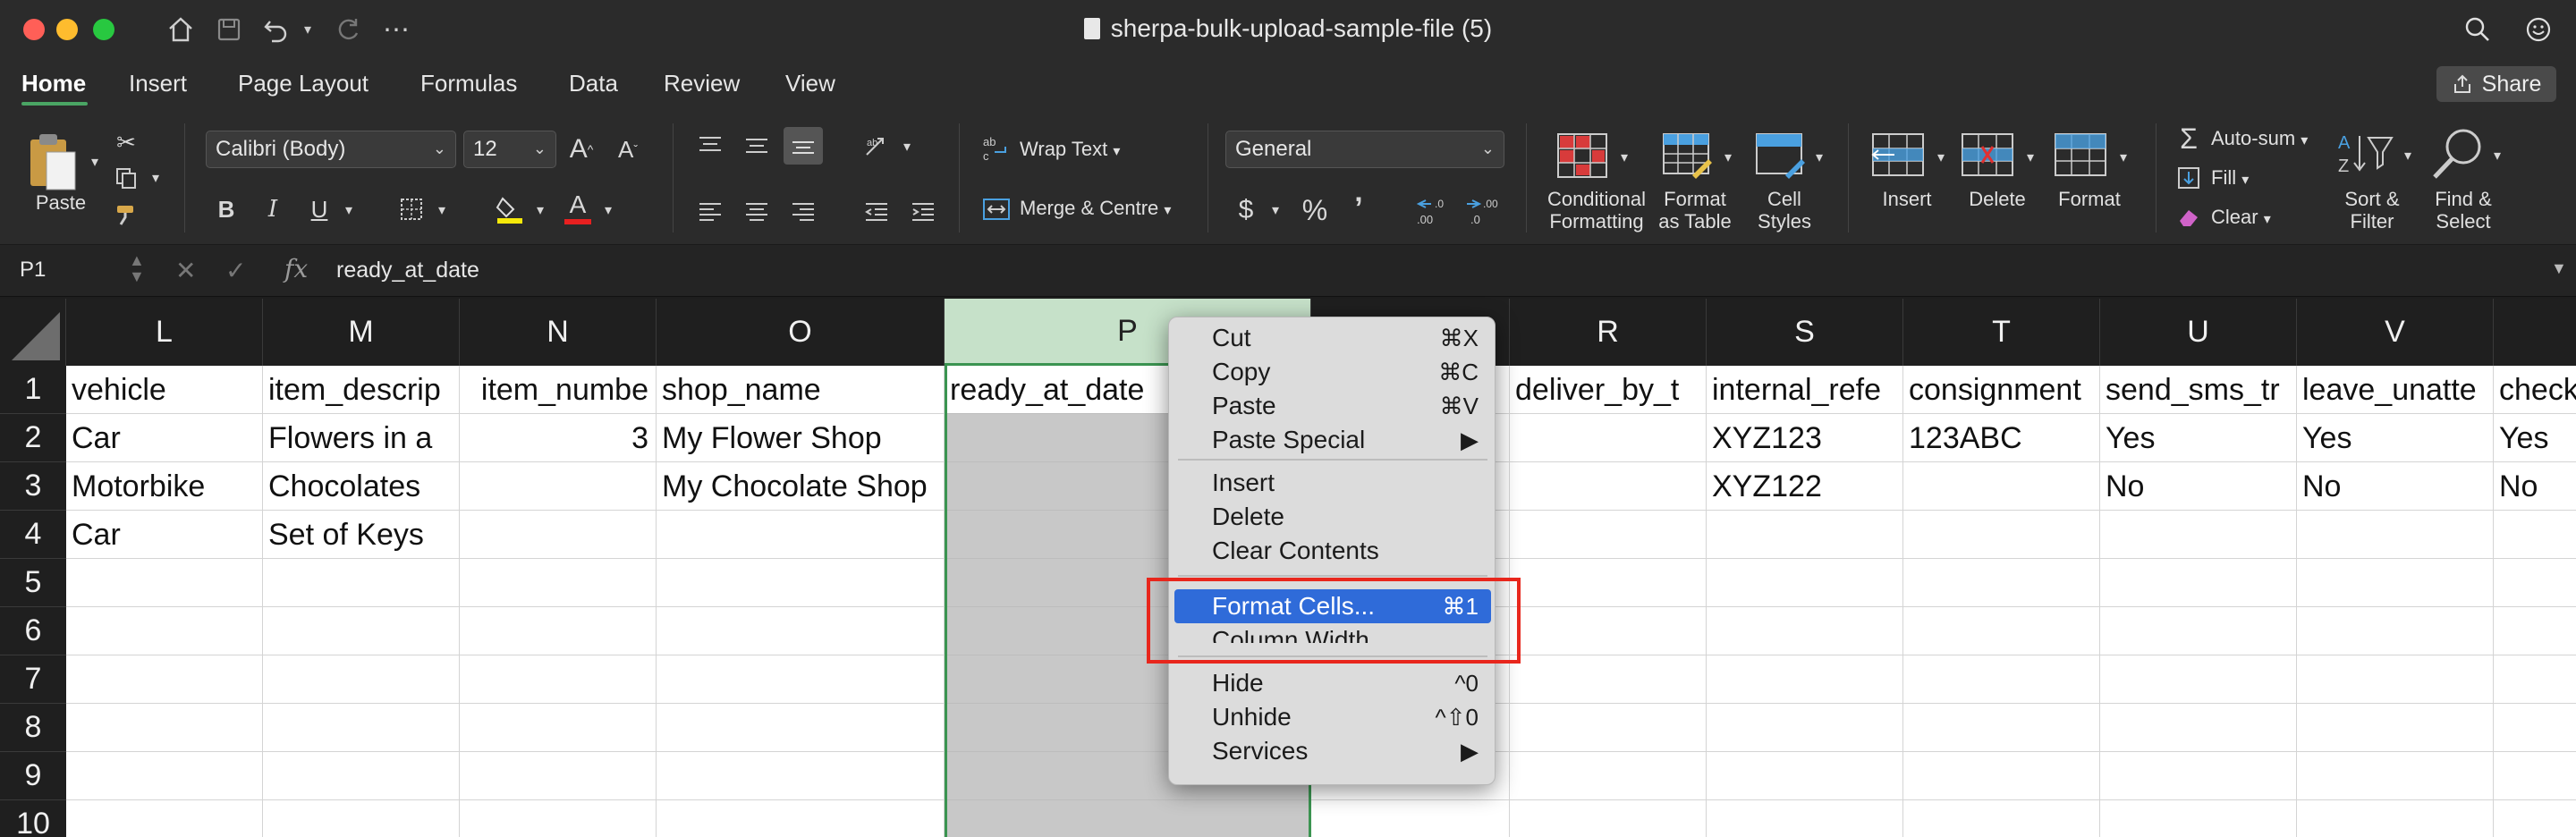 This screenshot has width=2576, height=837. Describe the element at coordinates (1608, 438) in the screenshot. I see `cell-r2` at that location.